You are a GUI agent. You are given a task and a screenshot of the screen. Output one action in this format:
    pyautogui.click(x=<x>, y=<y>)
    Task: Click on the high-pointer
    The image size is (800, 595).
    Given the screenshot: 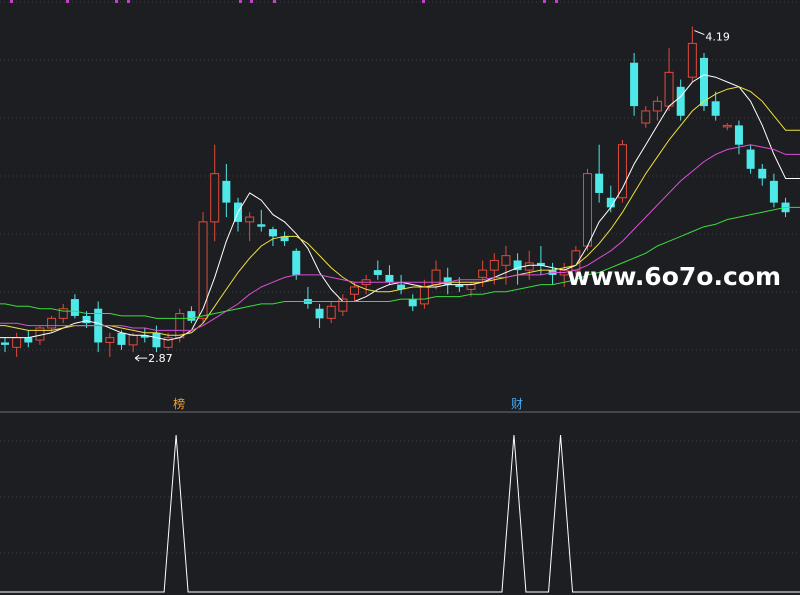 What is the action you would take?
    pyautogui.click(x=699, y=32)
    